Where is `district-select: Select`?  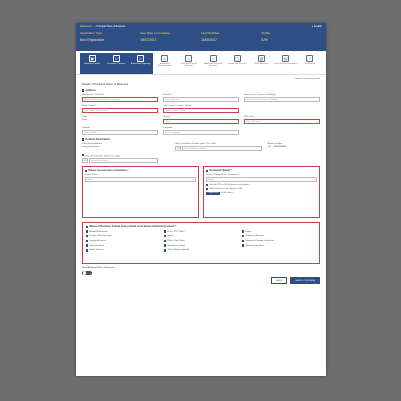
district-select: Select is located at coordinates (201, 121).